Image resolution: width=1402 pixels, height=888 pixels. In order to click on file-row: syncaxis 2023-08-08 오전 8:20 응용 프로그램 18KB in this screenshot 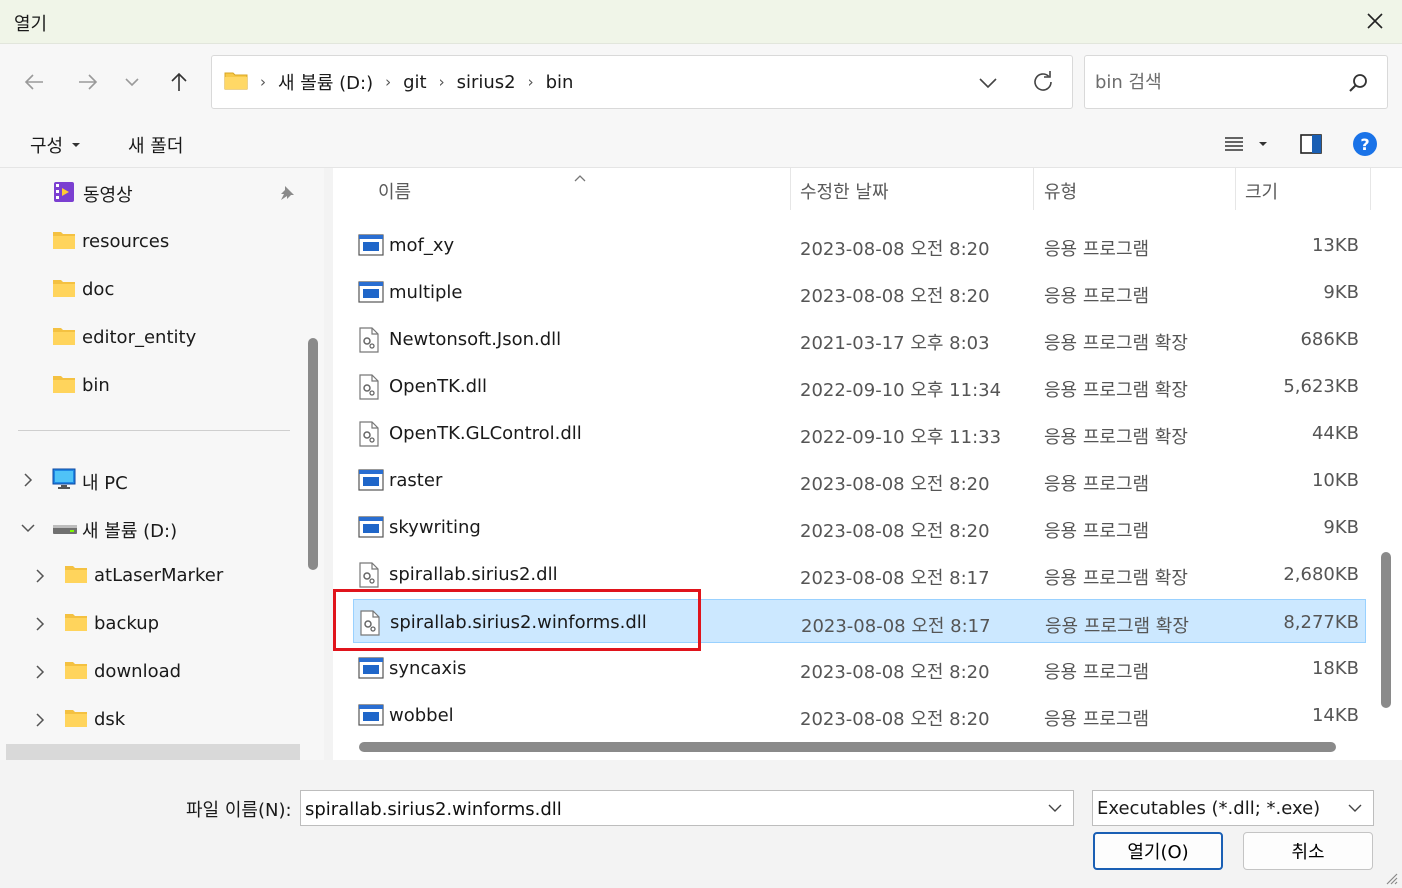, I will do `click(849, 668)`.